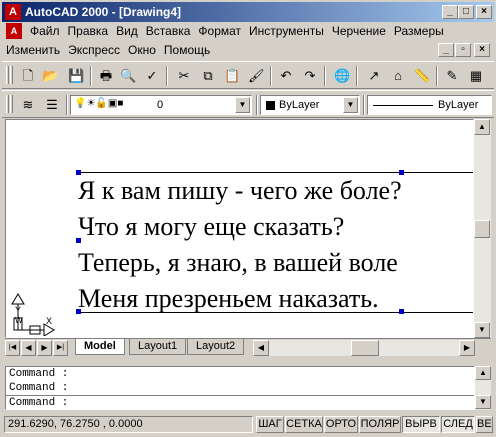 This screenshot has height=437, width=496. What do you see at coordinates (286, 31) in the screenshot?
I see `menu-tools: Инструменты` at bounding box center [286, 31].